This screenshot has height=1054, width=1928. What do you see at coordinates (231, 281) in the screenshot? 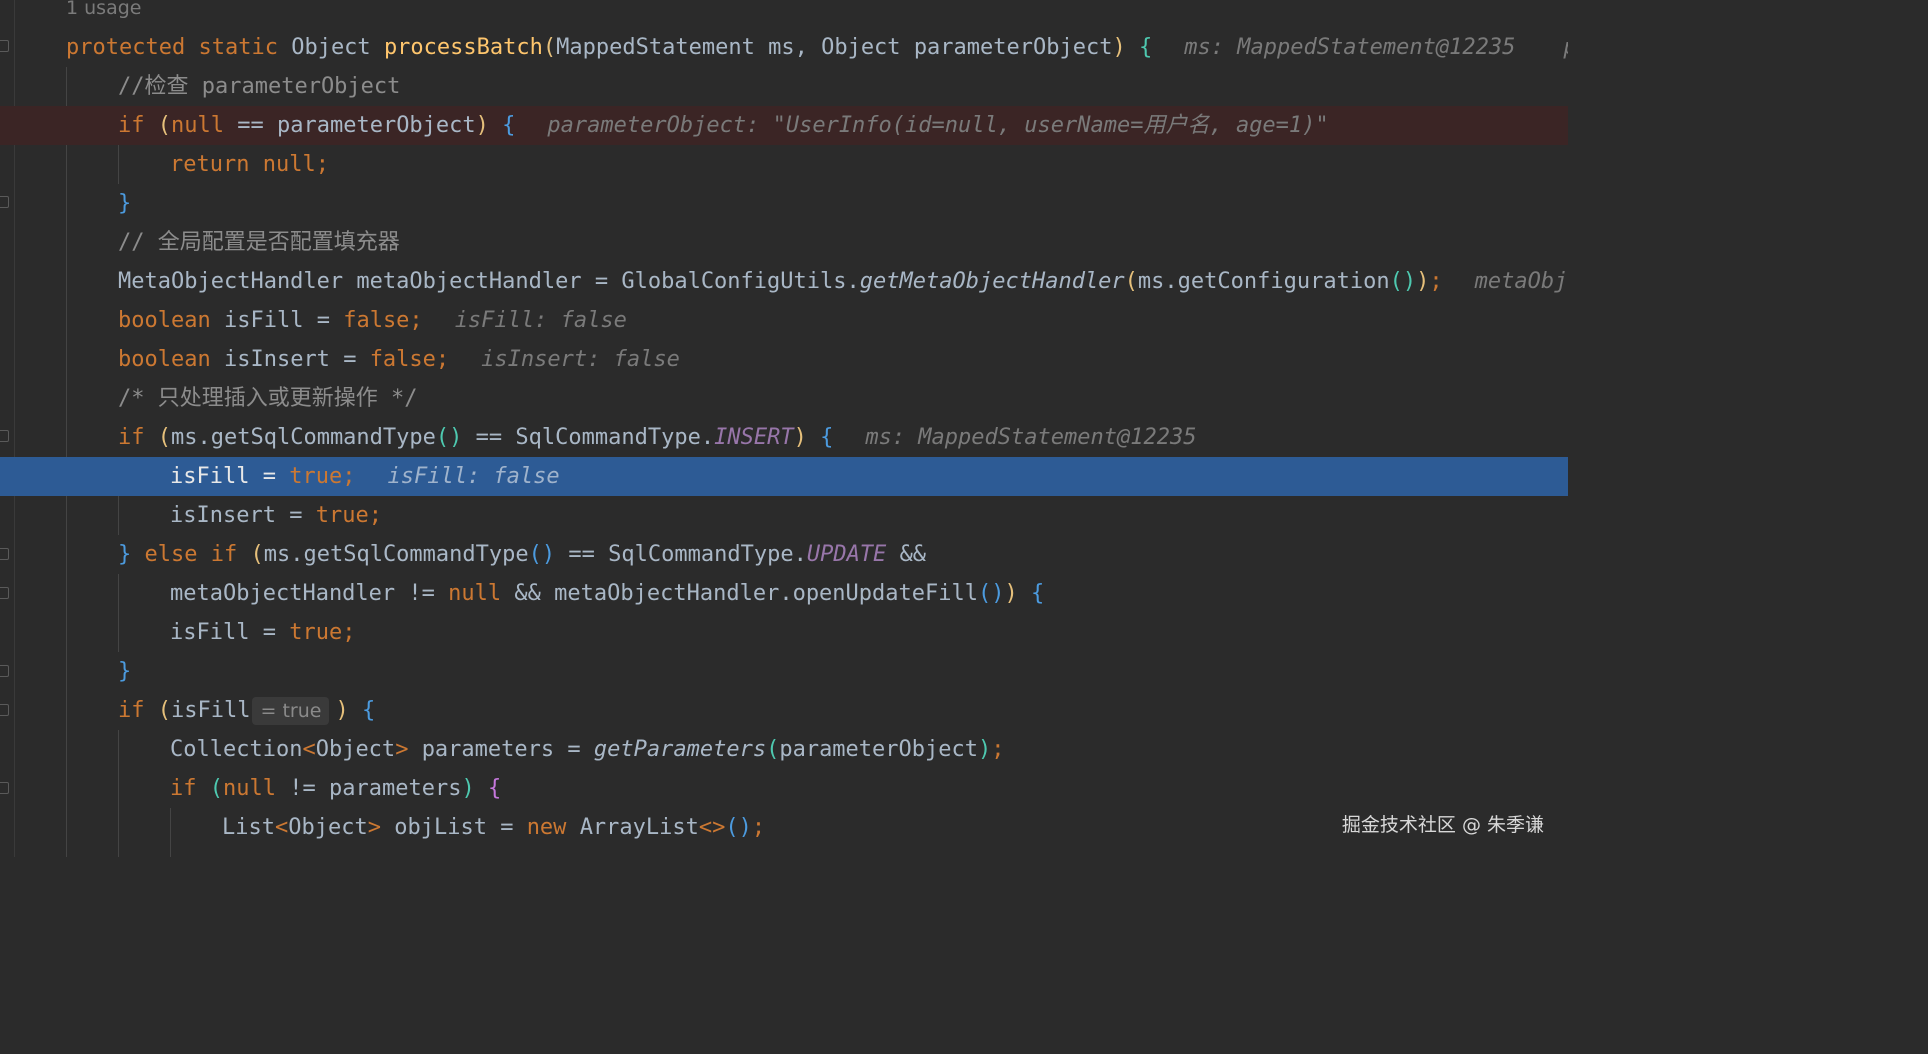
I see `type-name: MetaObjectHandler` at bounding box center [231, 281].